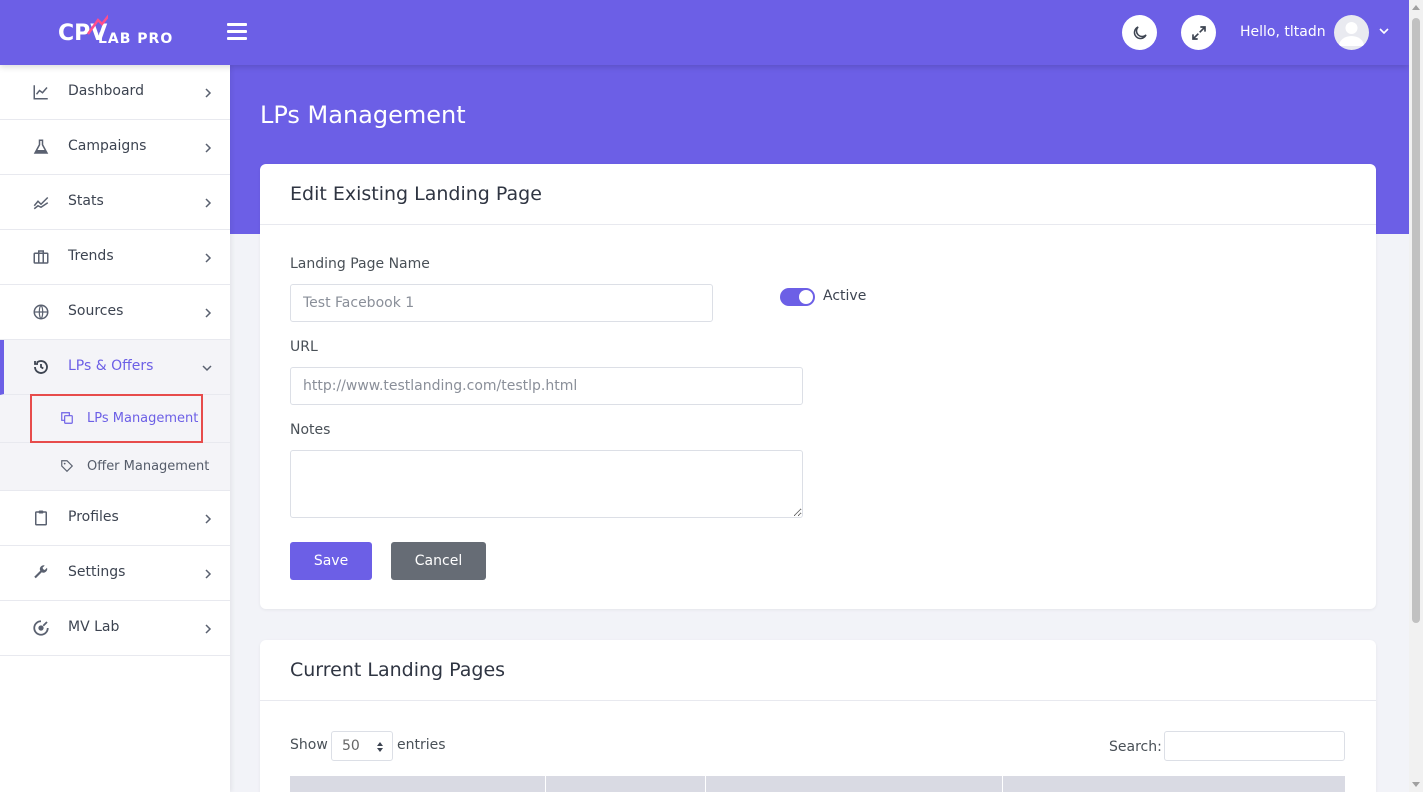 Image resolution: width=1423 pixels, height=792 pixels. I want to click on scrollbar-thumb, so click(1416, 320).